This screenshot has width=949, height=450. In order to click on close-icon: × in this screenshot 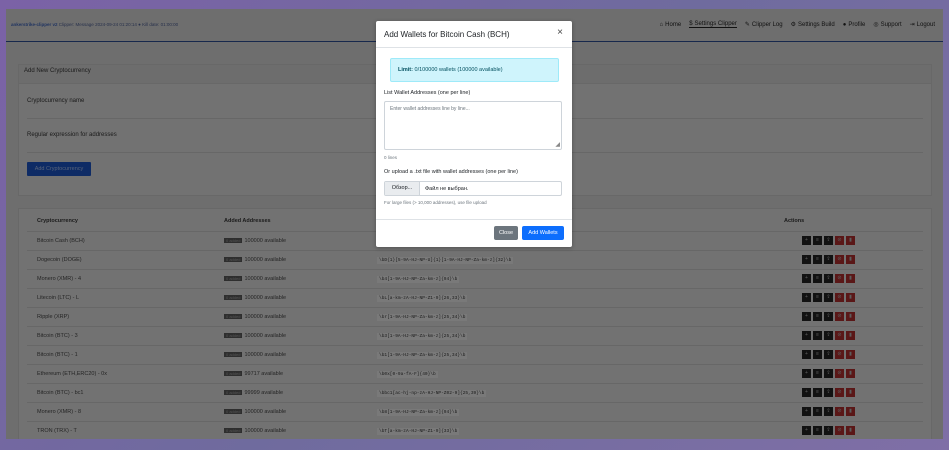, I will do `click(560, 33)`.